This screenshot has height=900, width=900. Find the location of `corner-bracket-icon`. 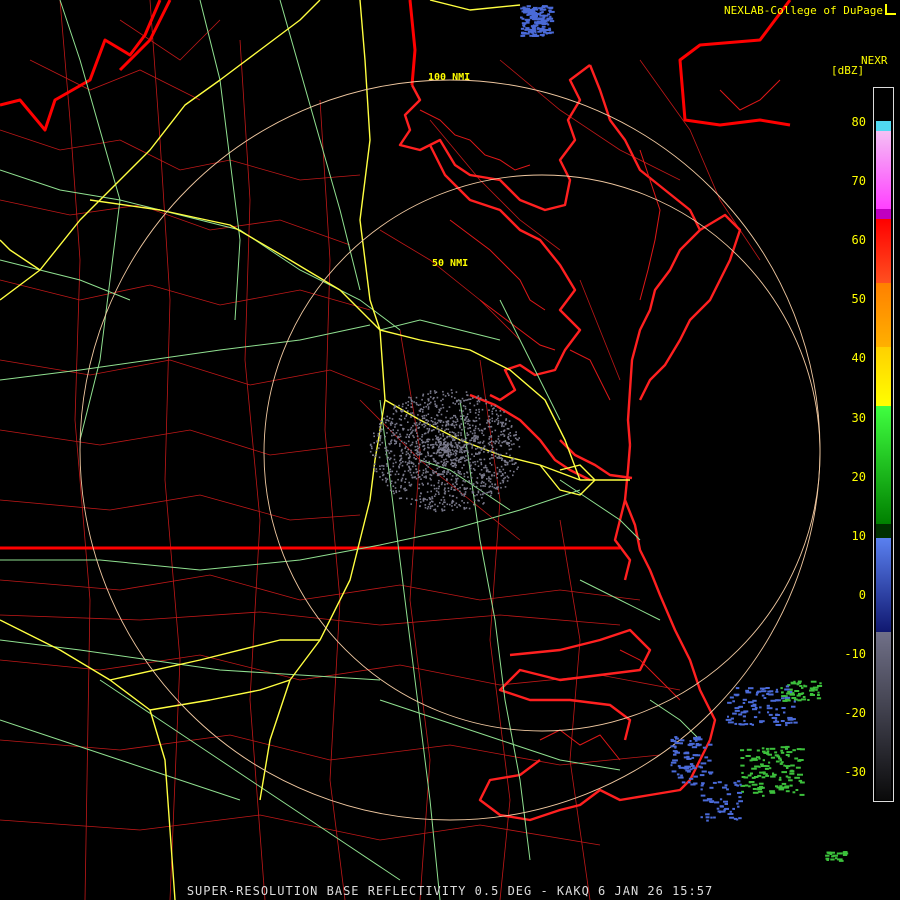

corner-bracket-icon is located at coordinates (890, 9).